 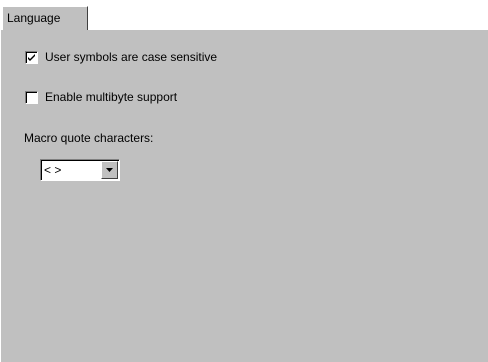 What do you see at coordinates (31, 97) in the screenshot?
I see `multibyte-checkbox` at bounding box center [31, 97].